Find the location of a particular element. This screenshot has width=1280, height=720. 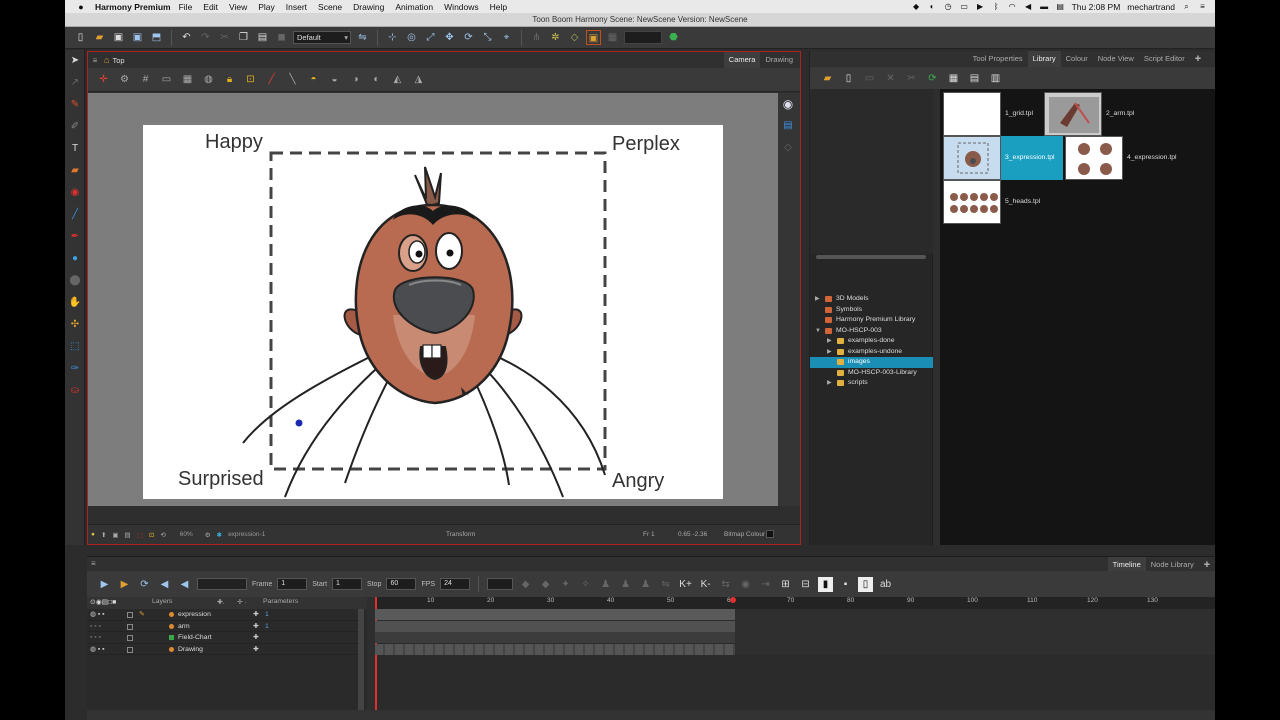

workspace-preset-select: Default is located at coordinates (322, 37).